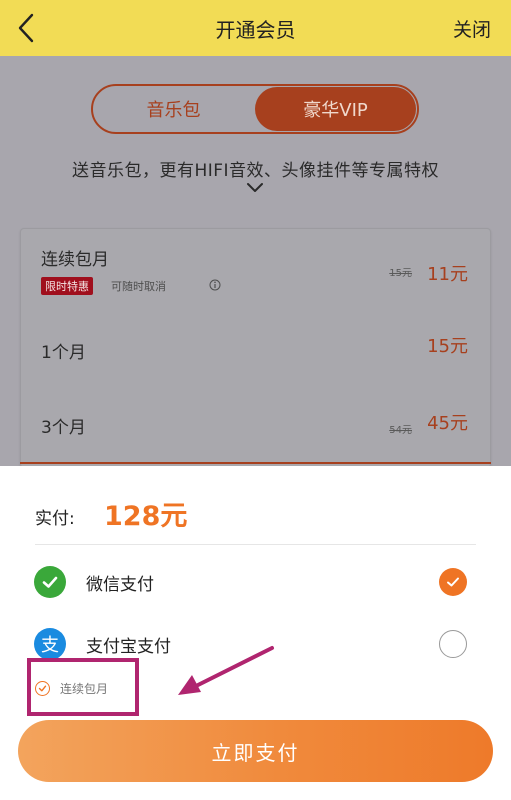  I want to click on check-icon, so click(453, 582).